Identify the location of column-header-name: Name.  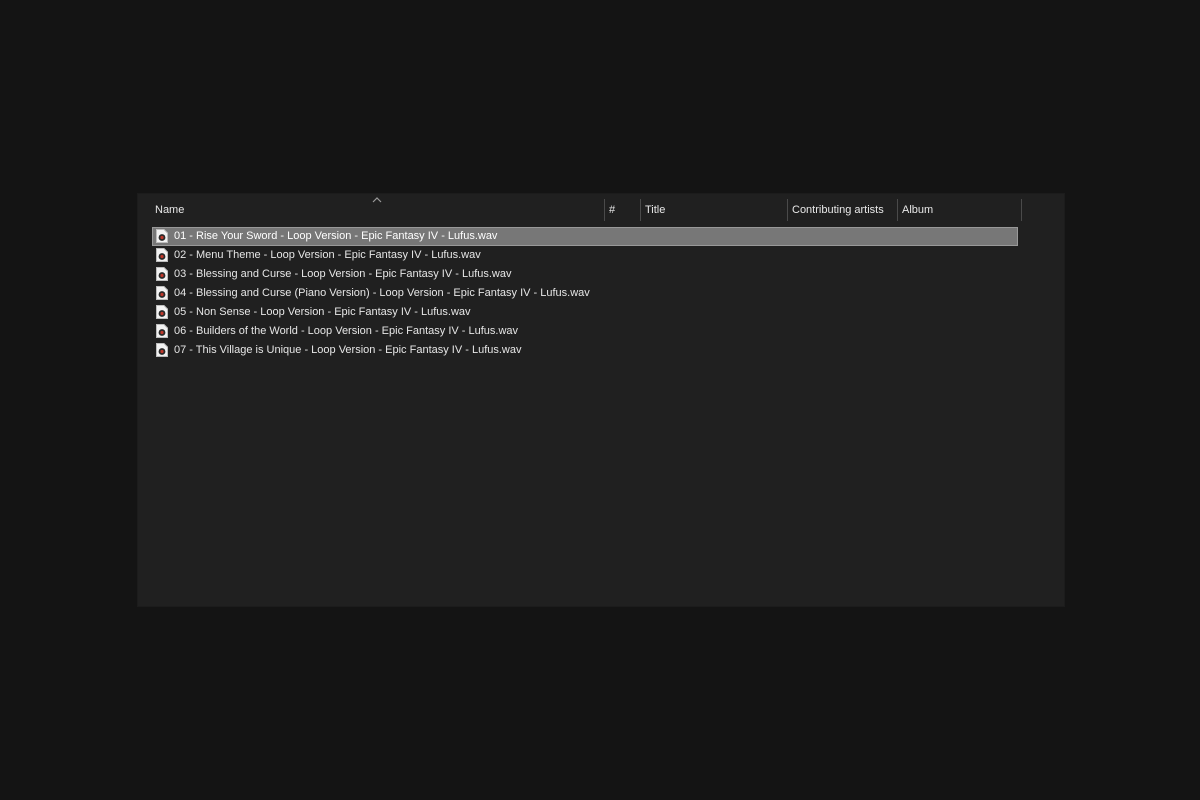
(377, 209).